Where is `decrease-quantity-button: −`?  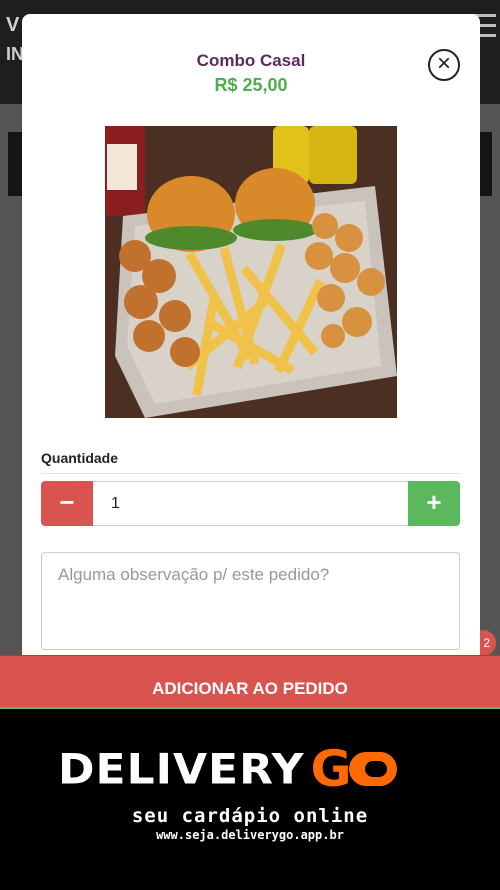
decrease-quantity-button: − is located at coordinates (67, 503).